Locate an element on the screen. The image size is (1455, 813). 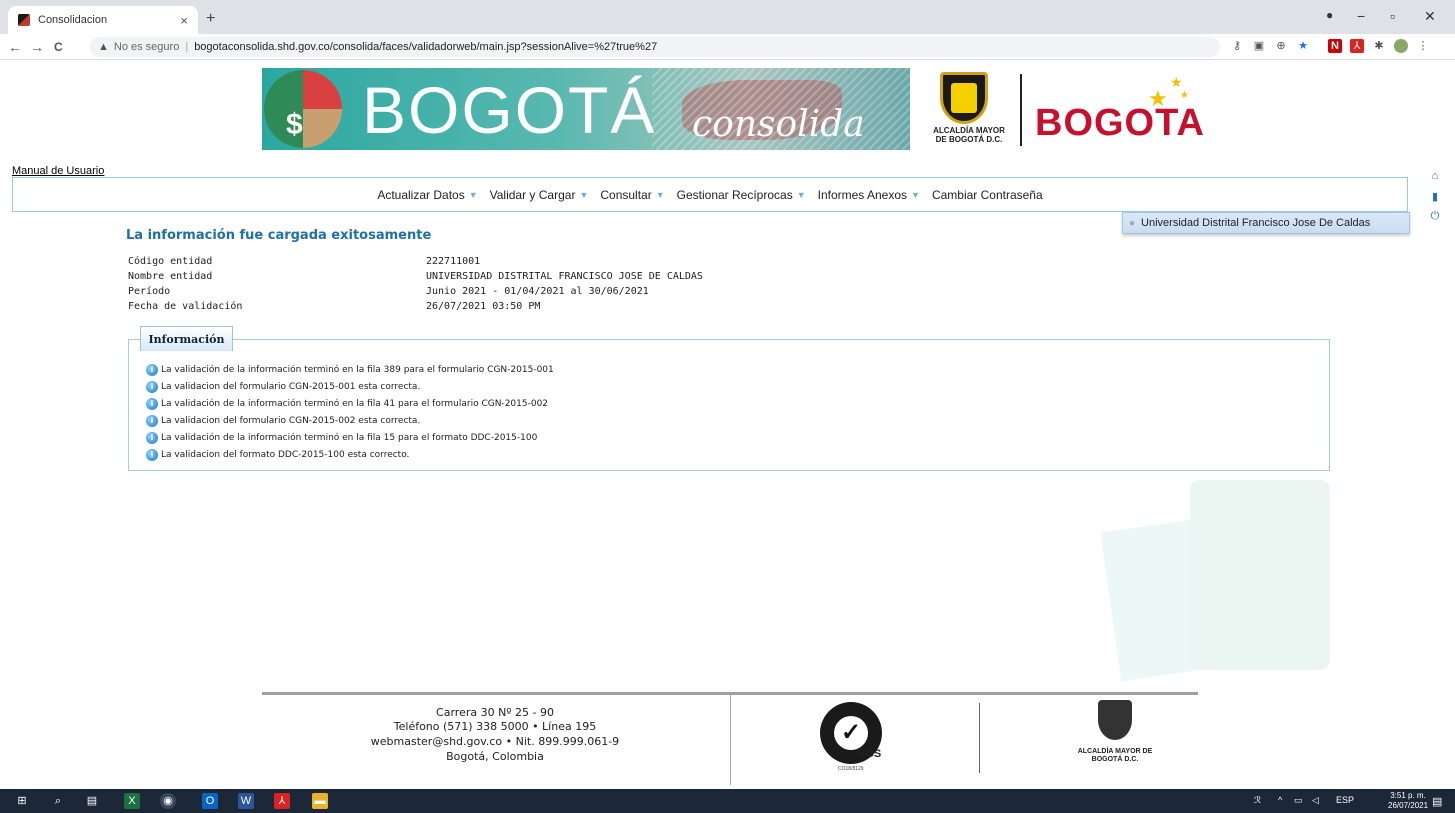
menu-consultar: Consultar ▼ is located at coordinates (632, 195).